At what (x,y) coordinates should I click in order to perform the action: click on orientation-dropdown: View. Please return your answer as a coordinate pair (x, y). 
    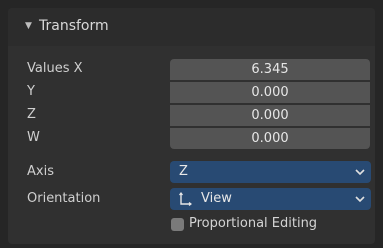
    Looking at the image, I should click on (270, 199).